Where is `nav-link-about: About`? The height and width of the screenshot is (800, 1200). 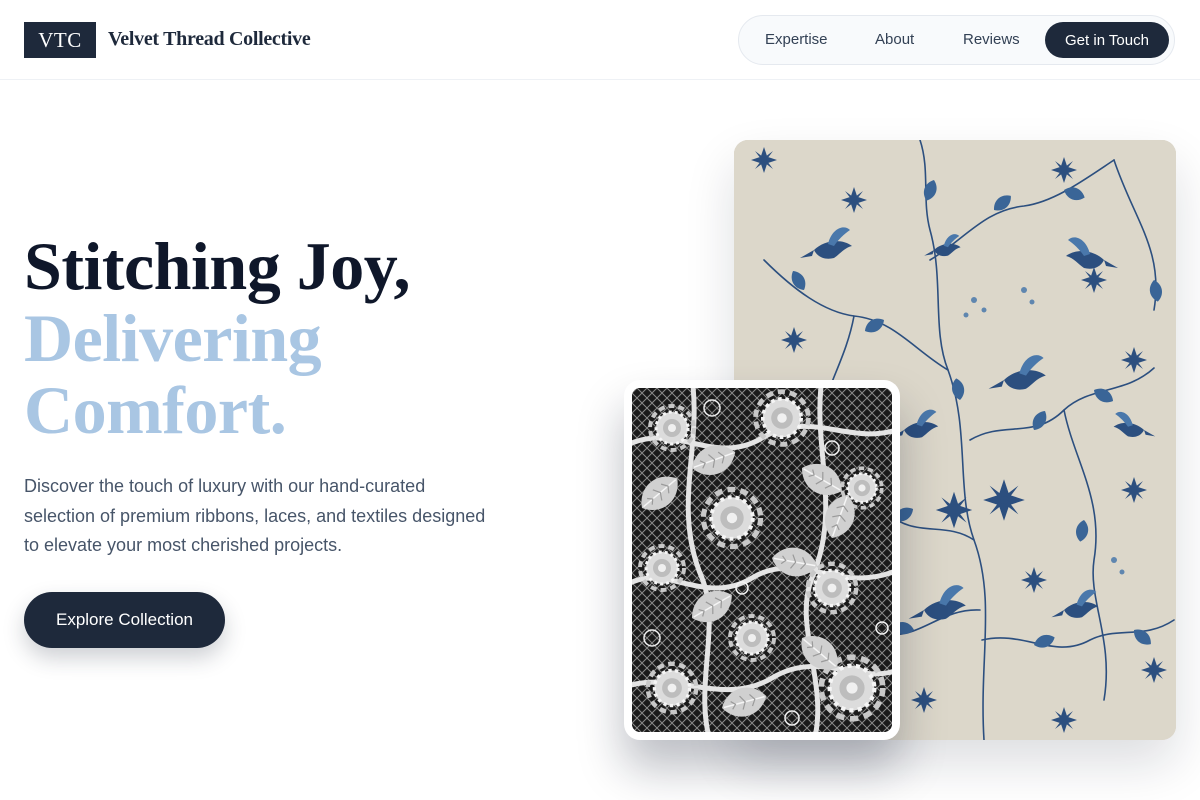
nav-link-about: About is located at coordinates (894, 40).